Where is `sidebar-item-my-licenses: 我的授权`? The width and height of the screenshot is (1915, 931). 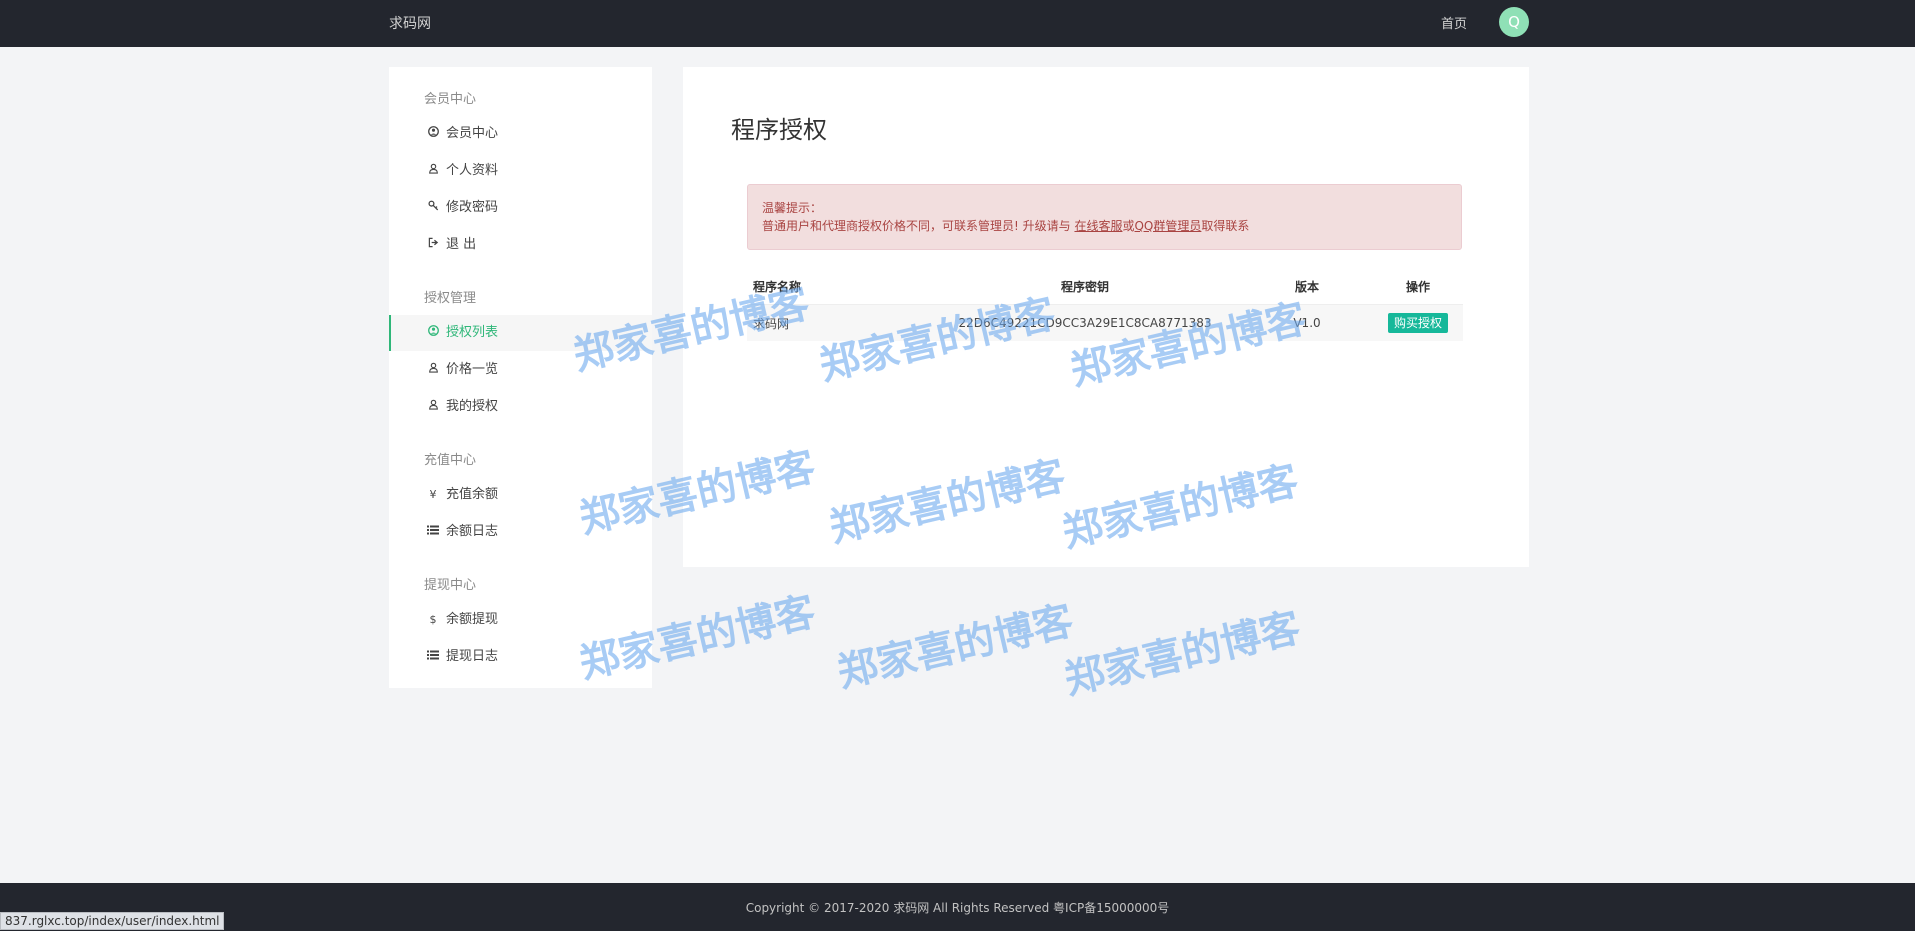
sidebar-item-my-licenses: 我的授权 is located at coordinates (520, 407).